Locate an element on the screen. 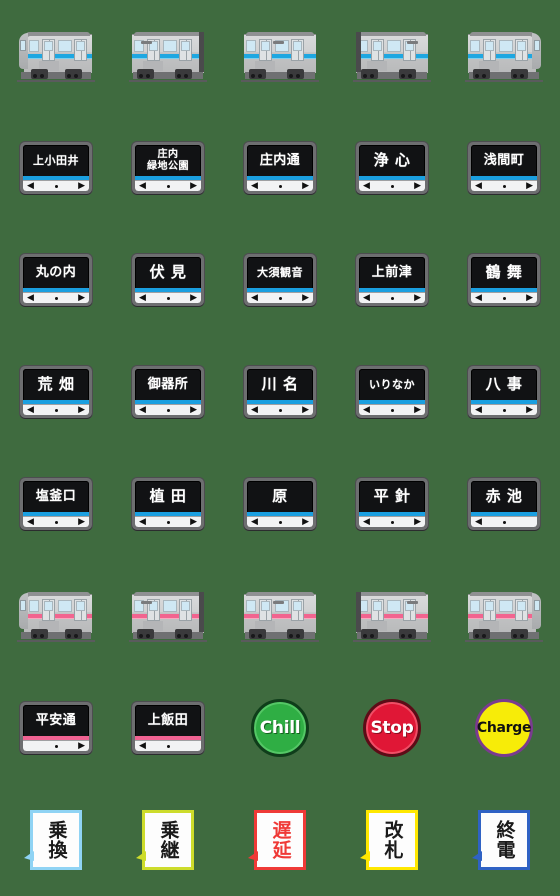 This screenshot has width=560, height=896. station-sign-arahata: 荒 畑 ◀ ▶ is located at coordinates (56, 392).